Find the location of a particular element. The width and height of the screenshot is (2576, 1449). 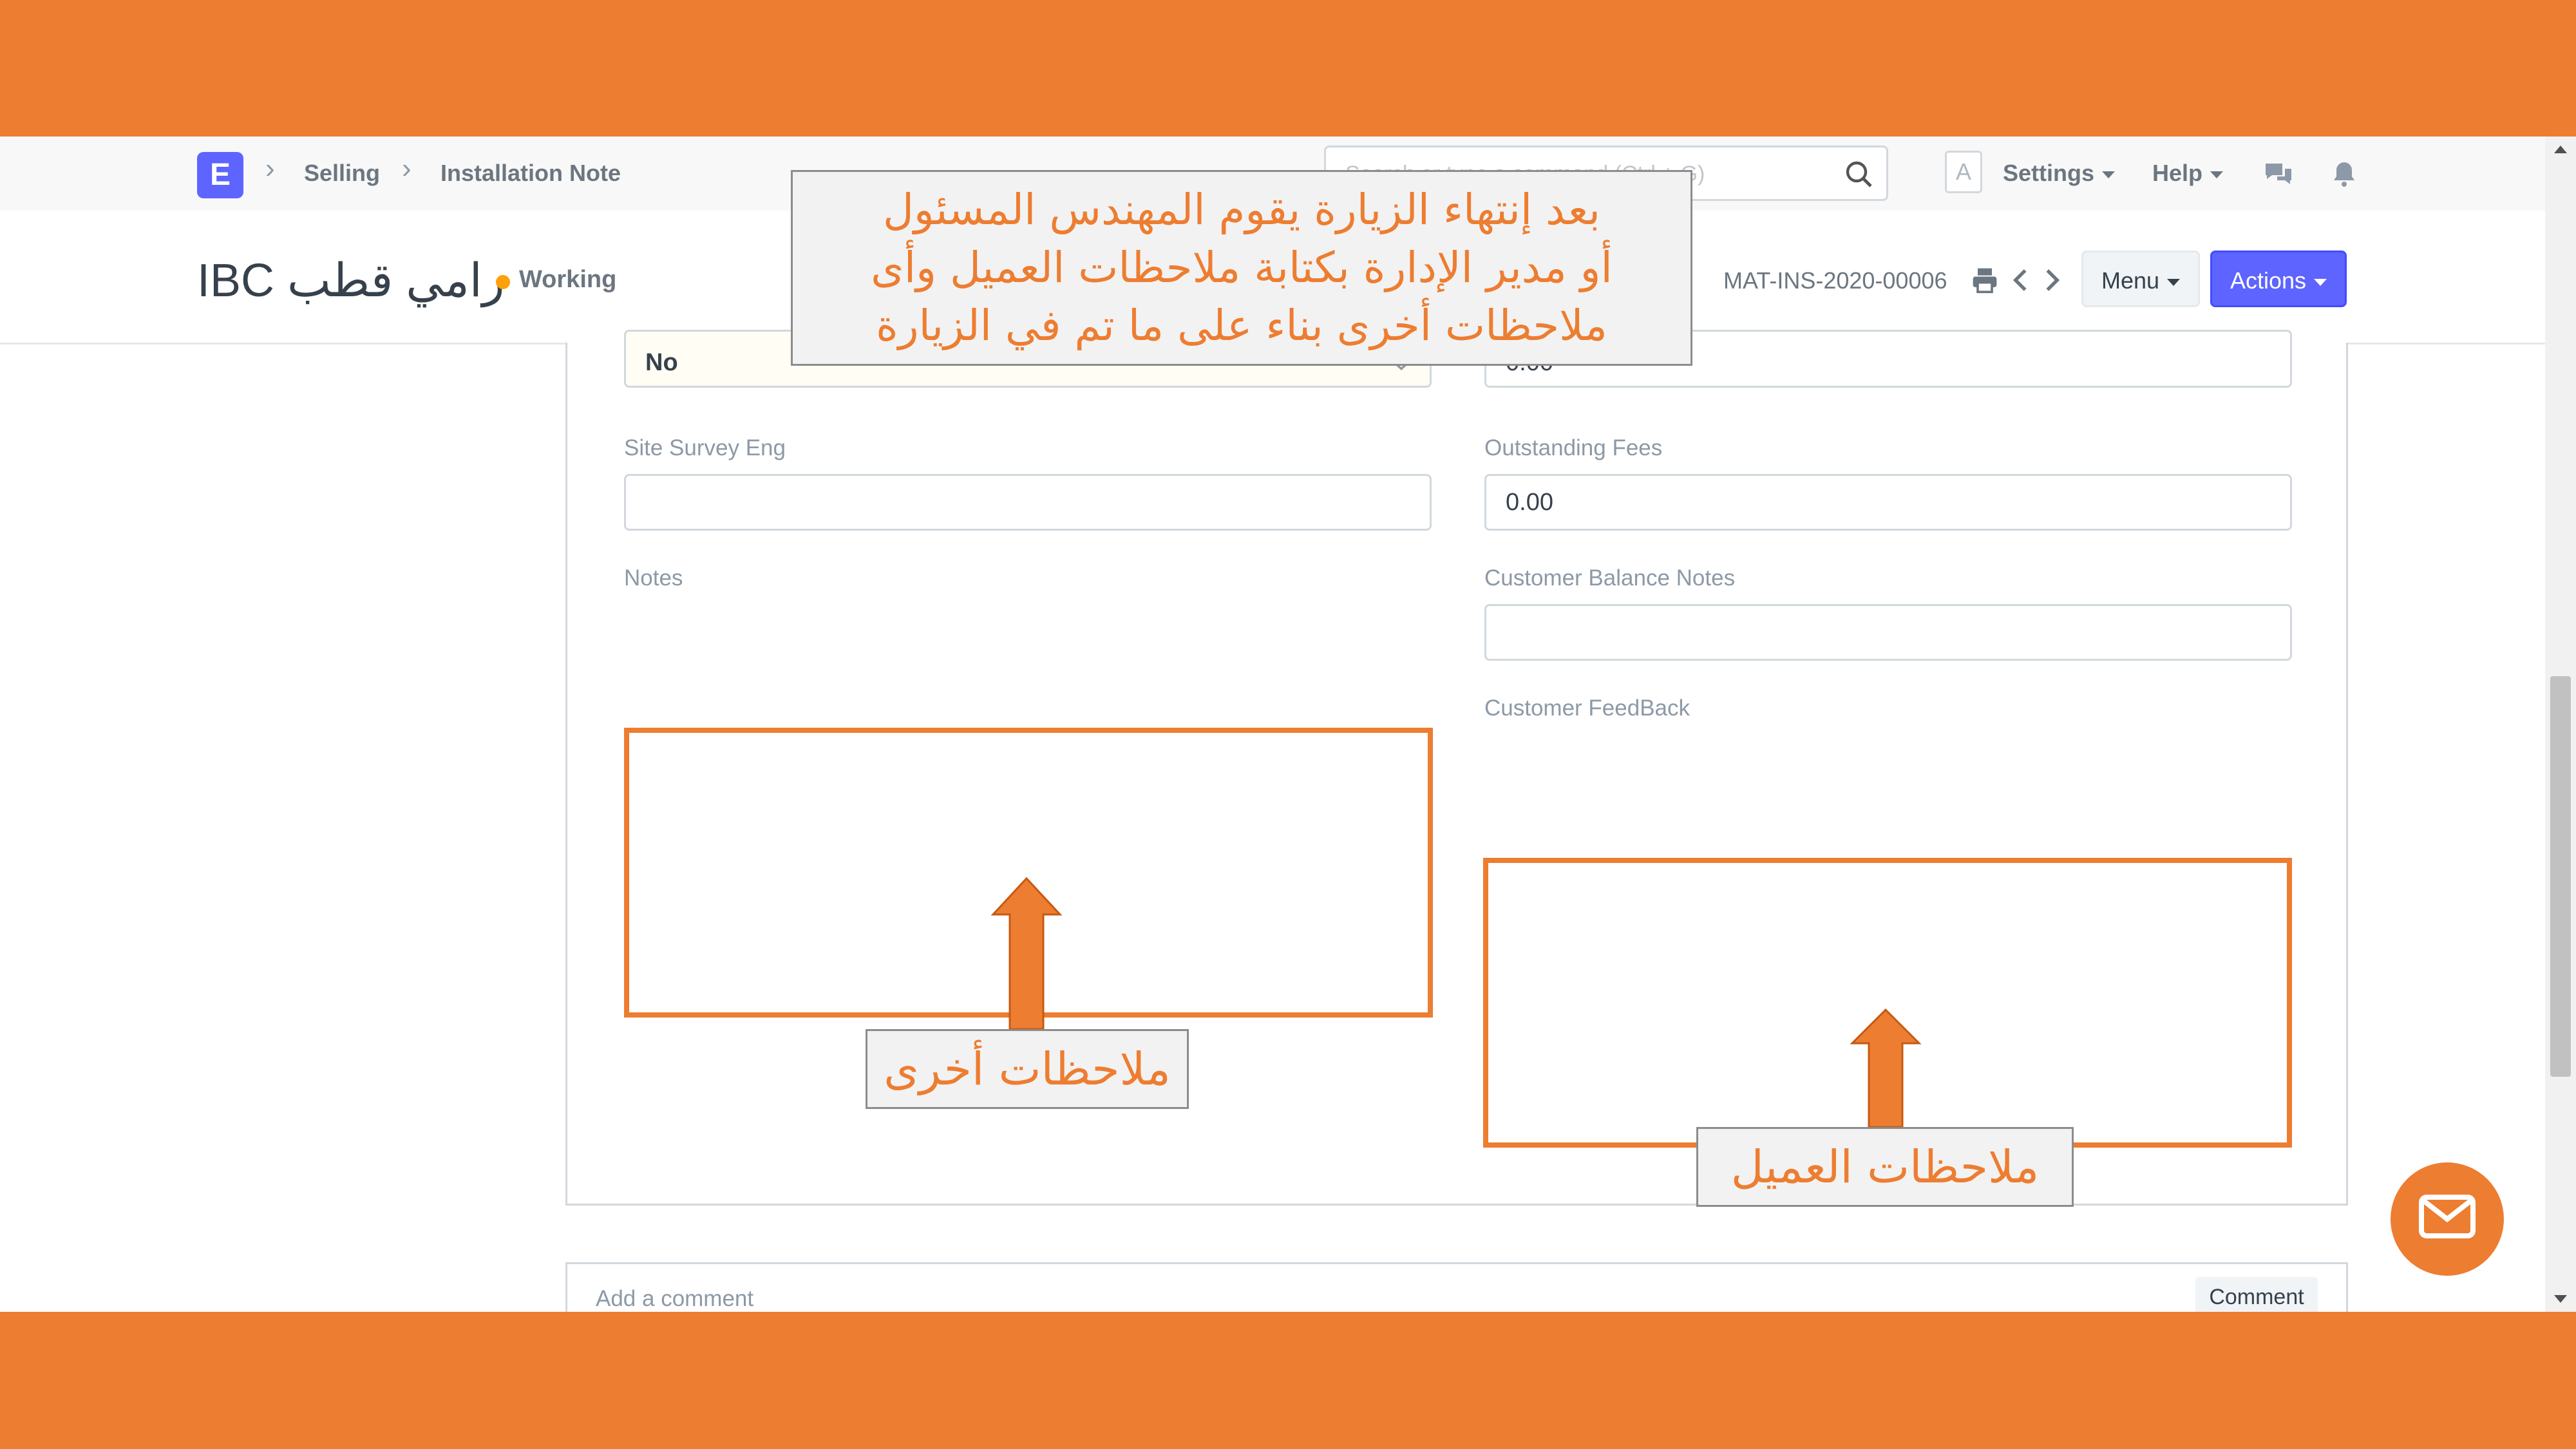

scroll-down-arrow is located at coordinates (2560, 1299).